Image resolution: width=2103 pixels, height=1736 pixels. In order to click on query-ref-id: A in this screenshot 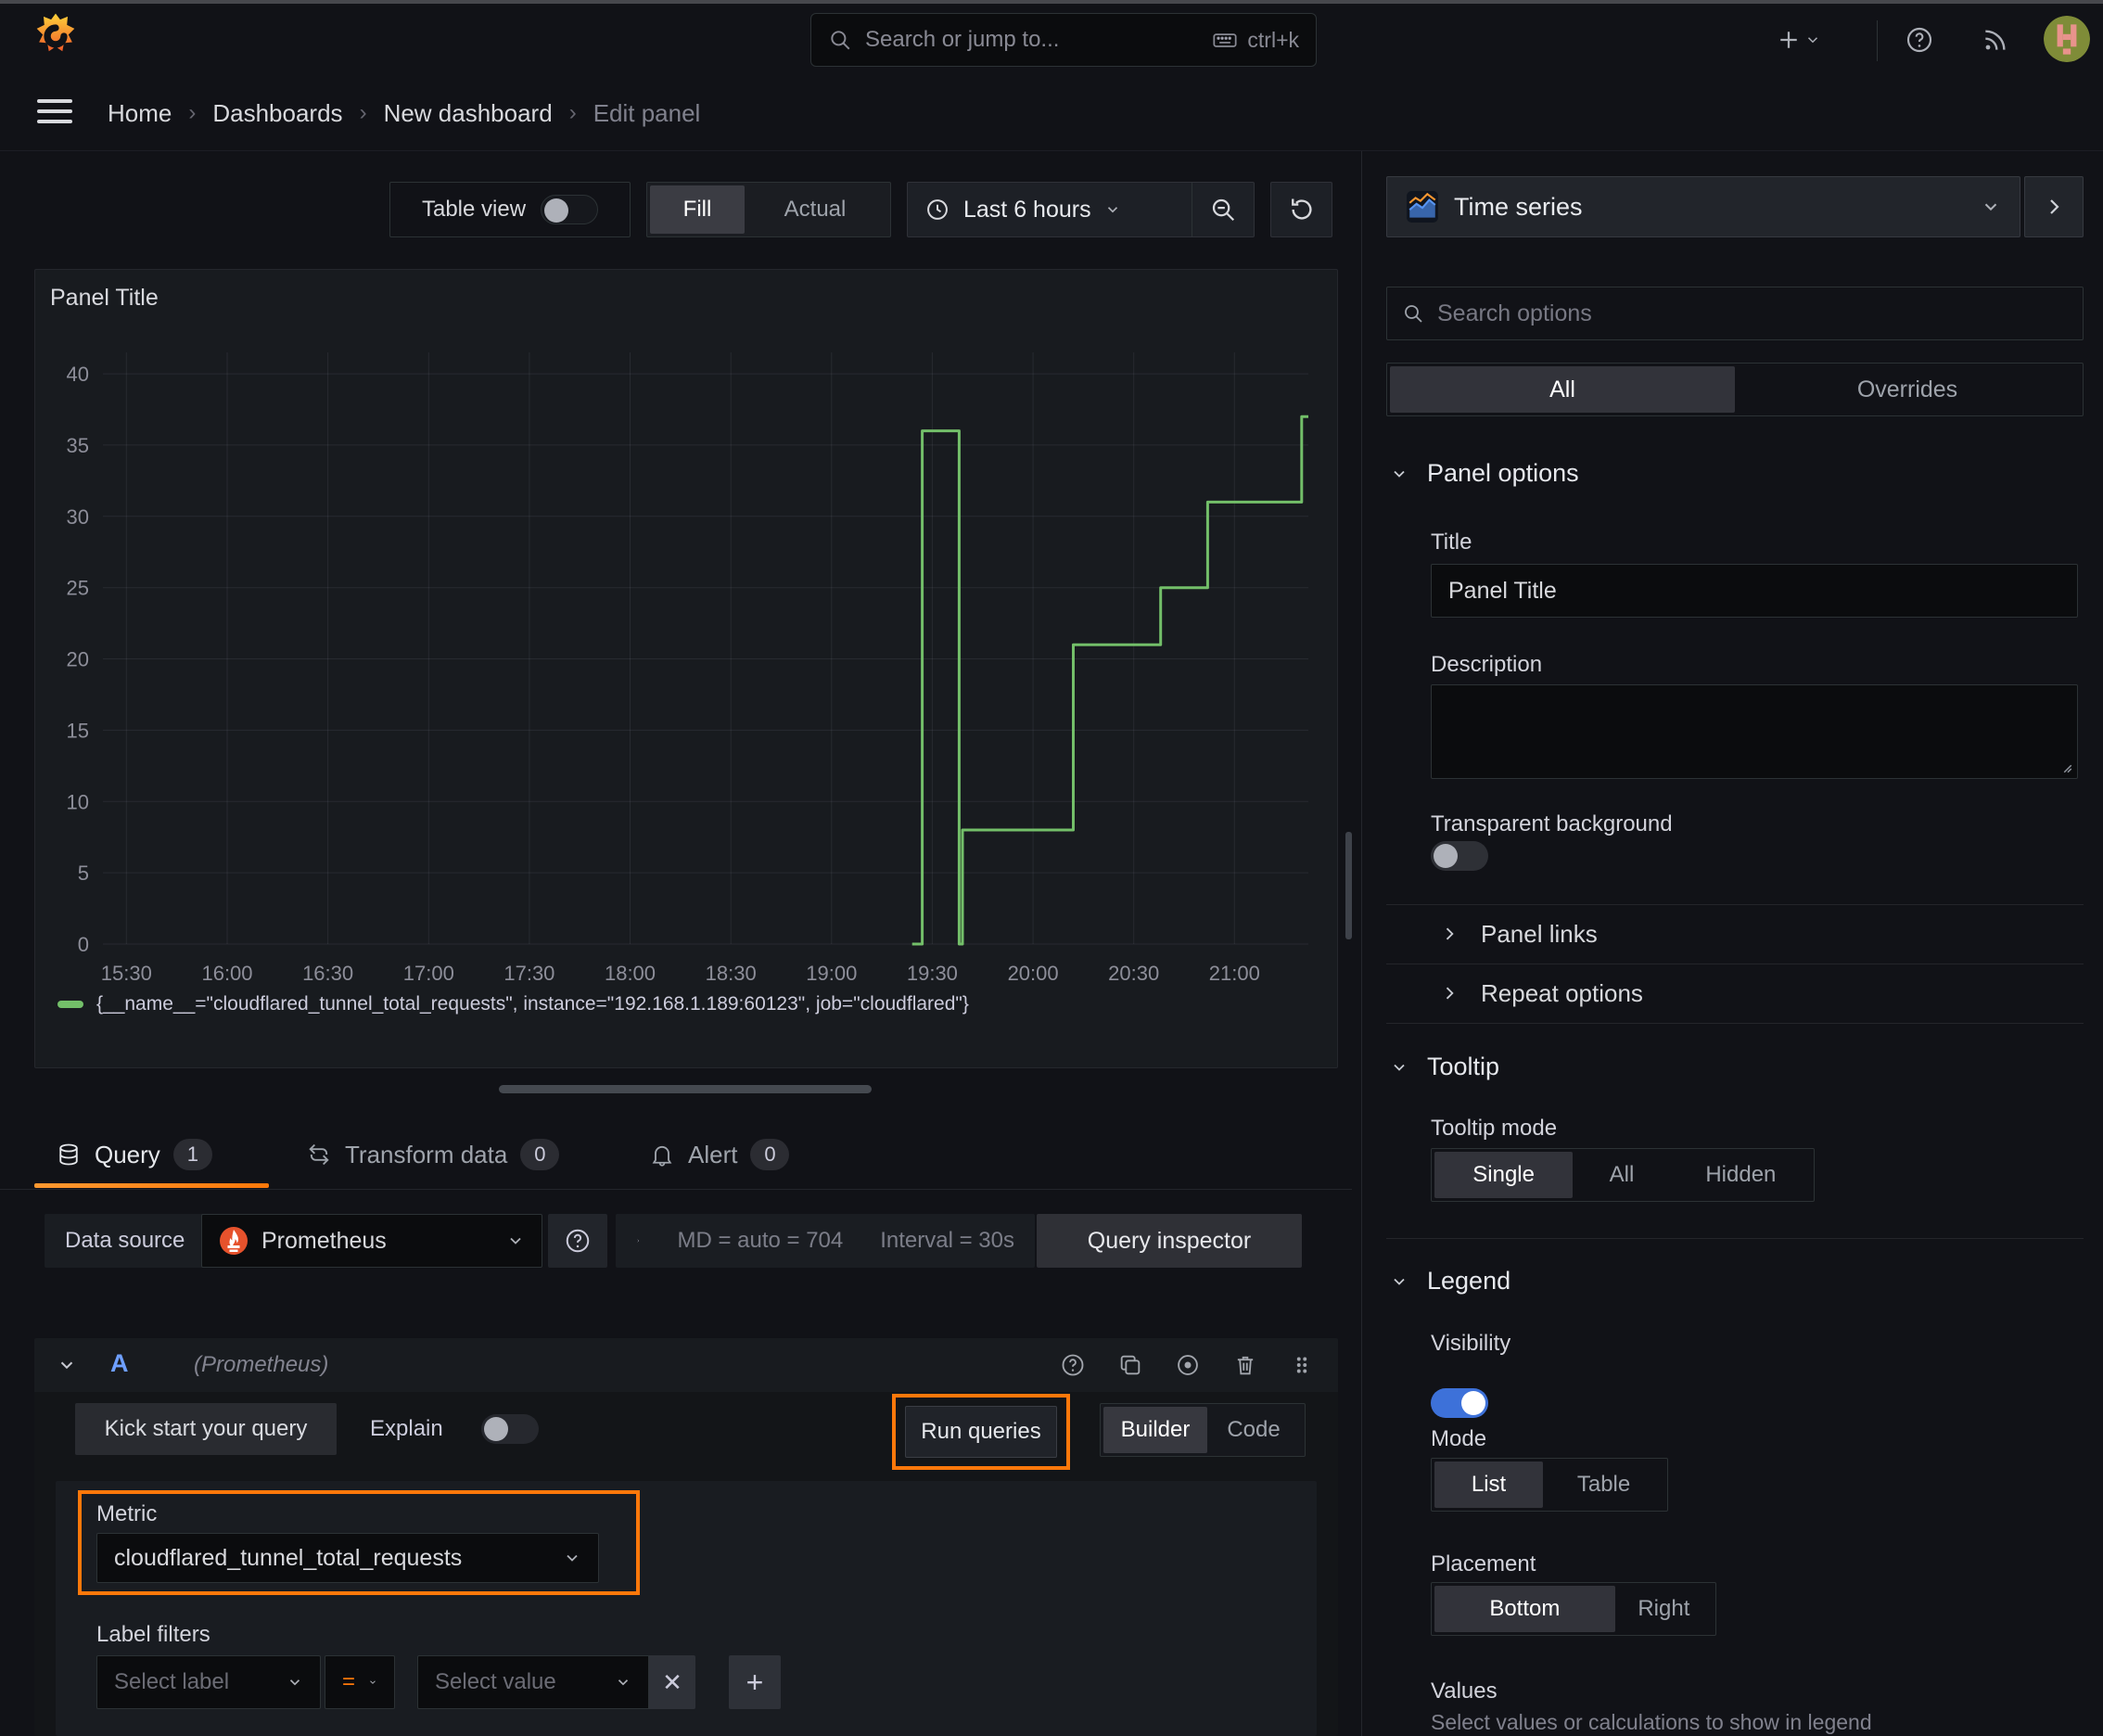, I will do `click(119, 1363)`.